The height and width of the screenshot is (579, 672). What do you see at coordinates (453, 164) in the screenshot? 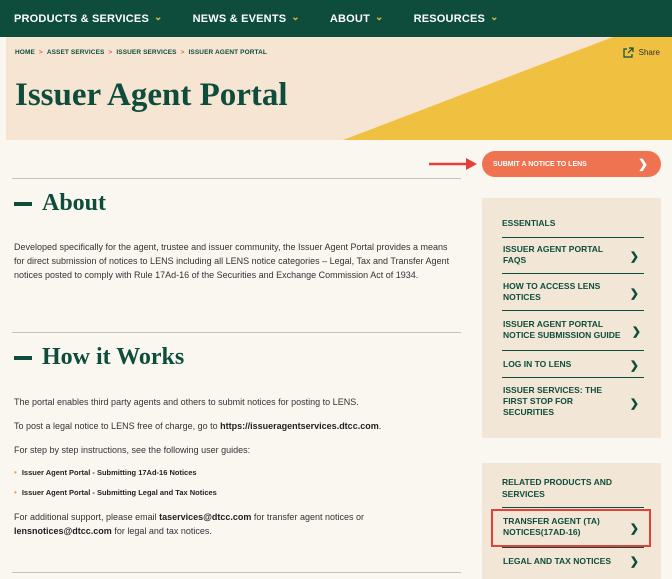
I see `annotation-arrow-icon` at bounding box center [453, 164].